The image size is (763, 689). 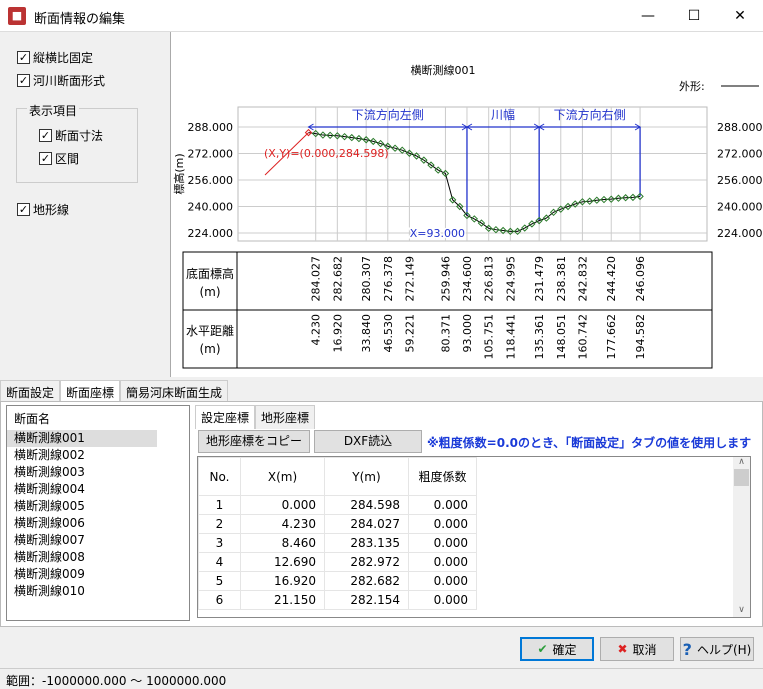 I want to click on river-section-checkbox: ✓ 河川断面形式, so click(x=61, y=80).